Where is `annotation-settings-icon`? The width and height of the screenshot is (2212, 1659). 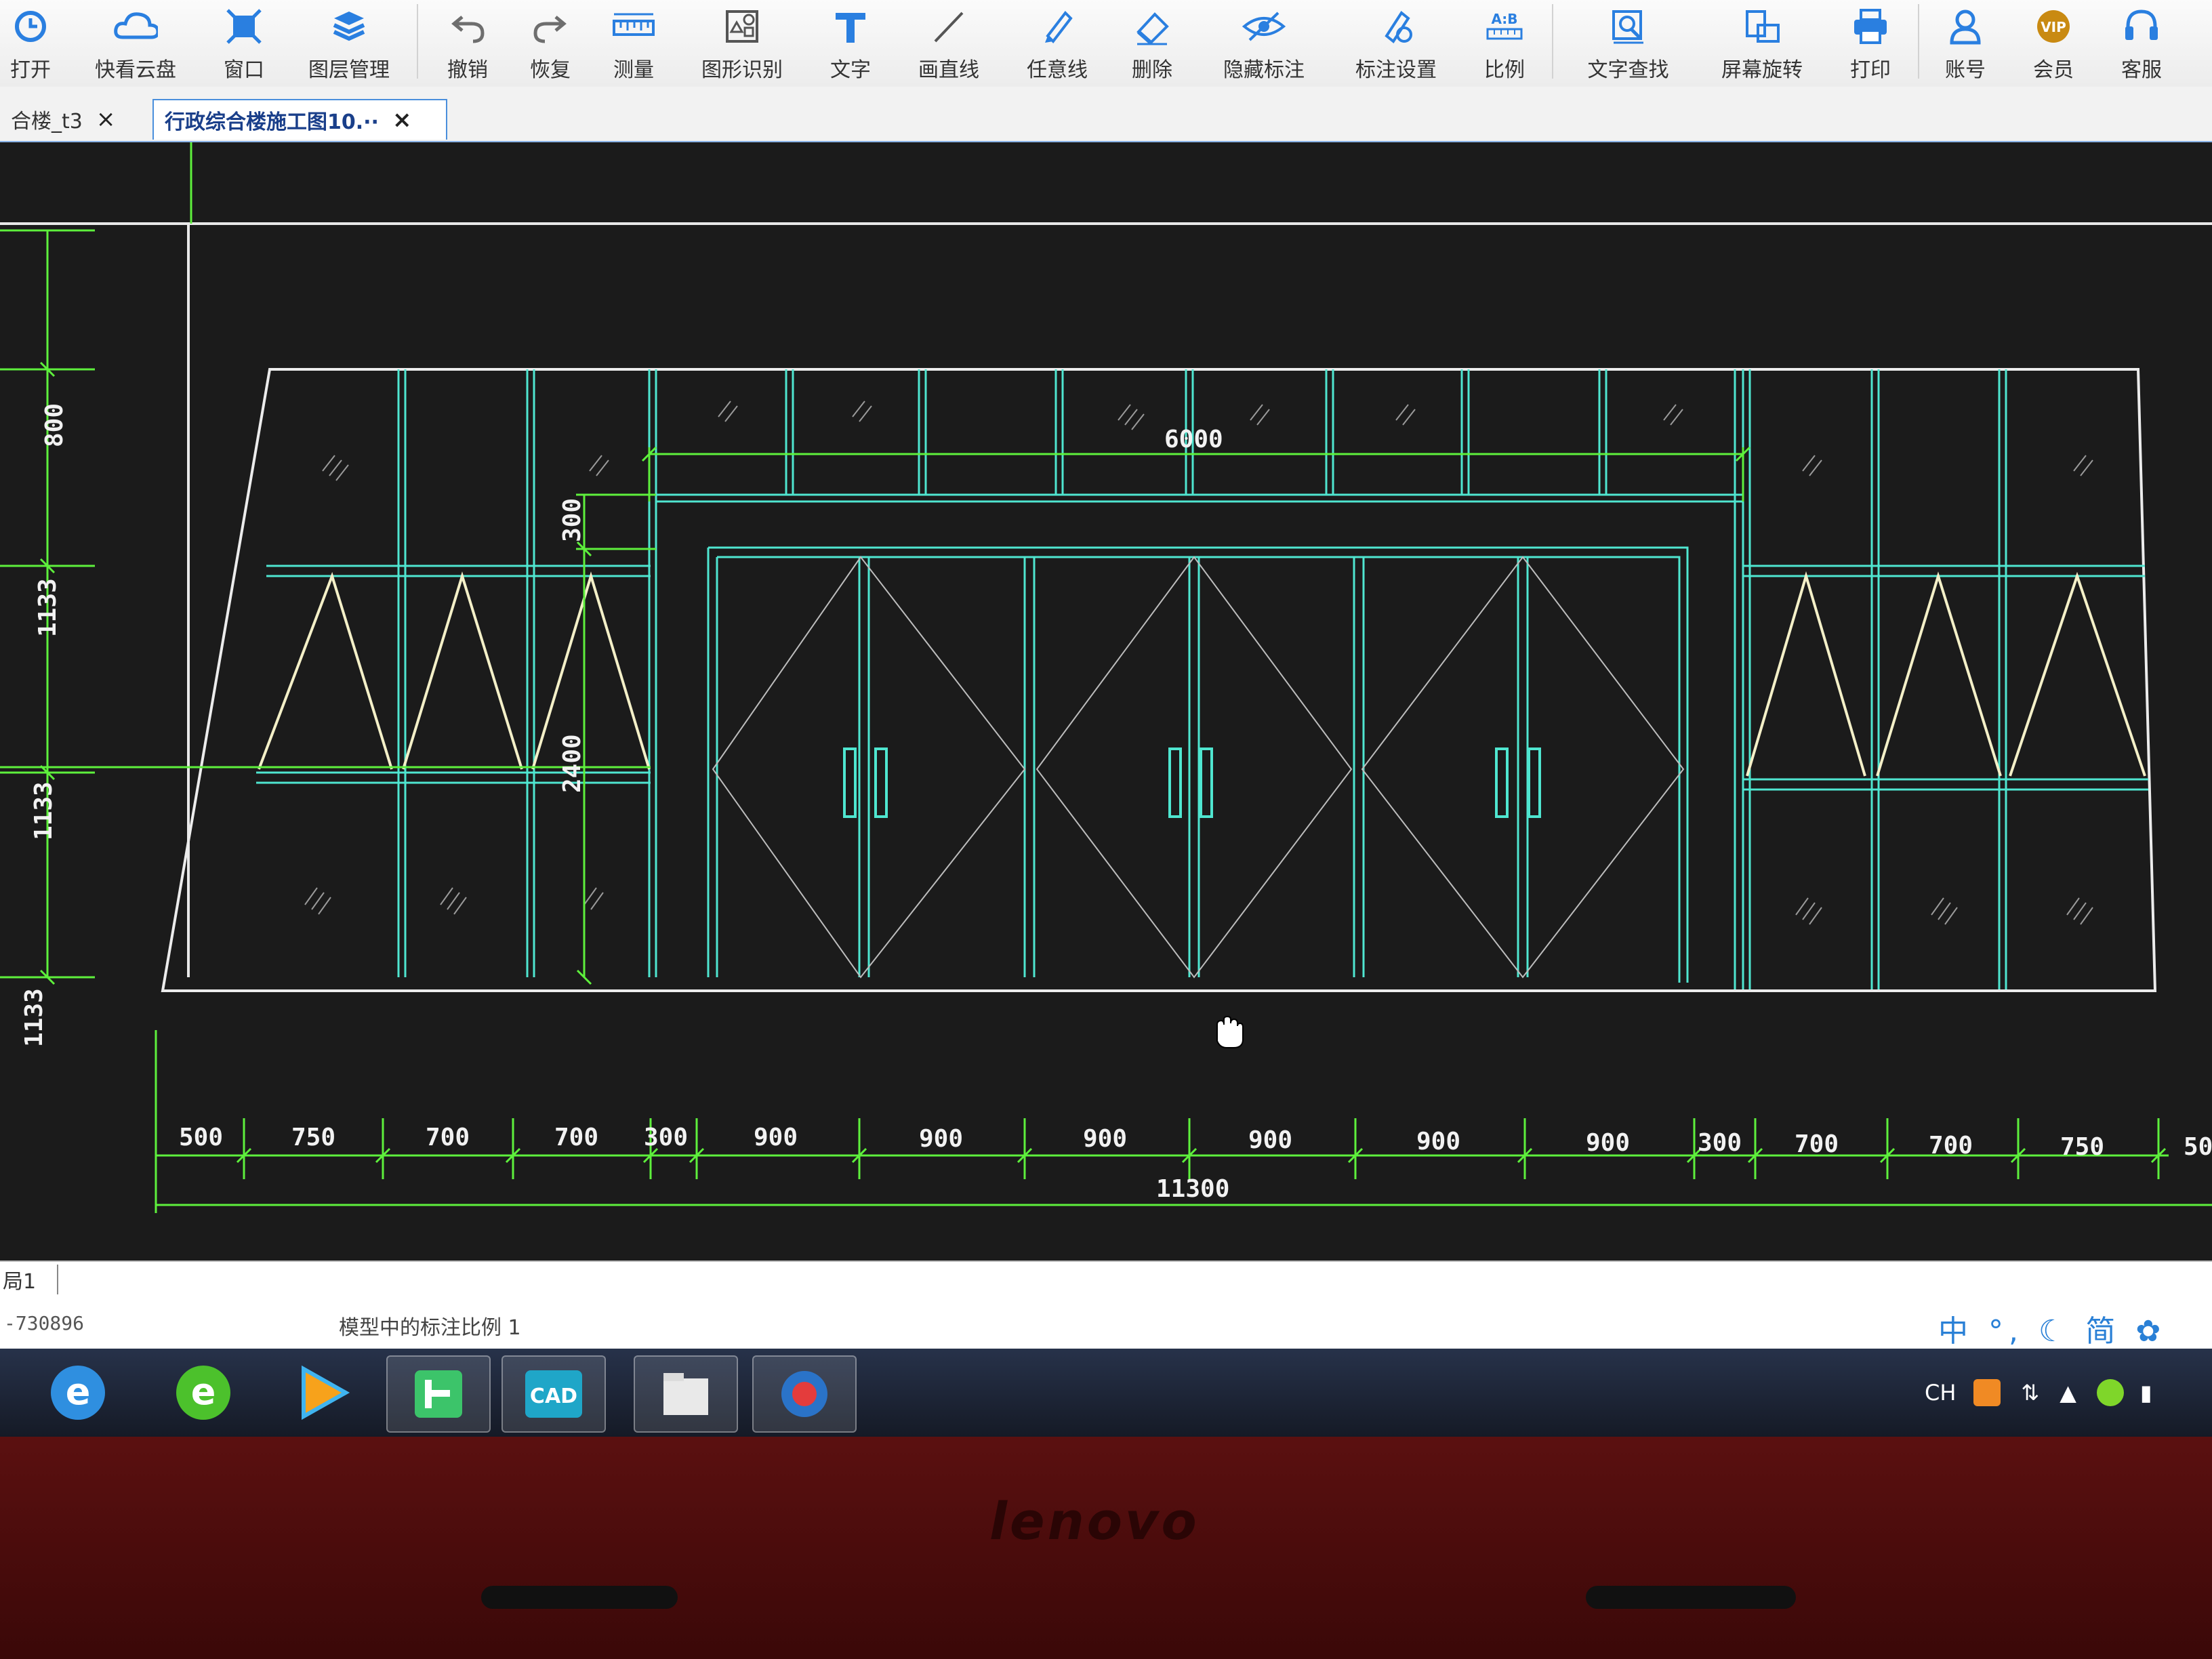 annotation-settings-icon is located at coordinates (1396, 26).